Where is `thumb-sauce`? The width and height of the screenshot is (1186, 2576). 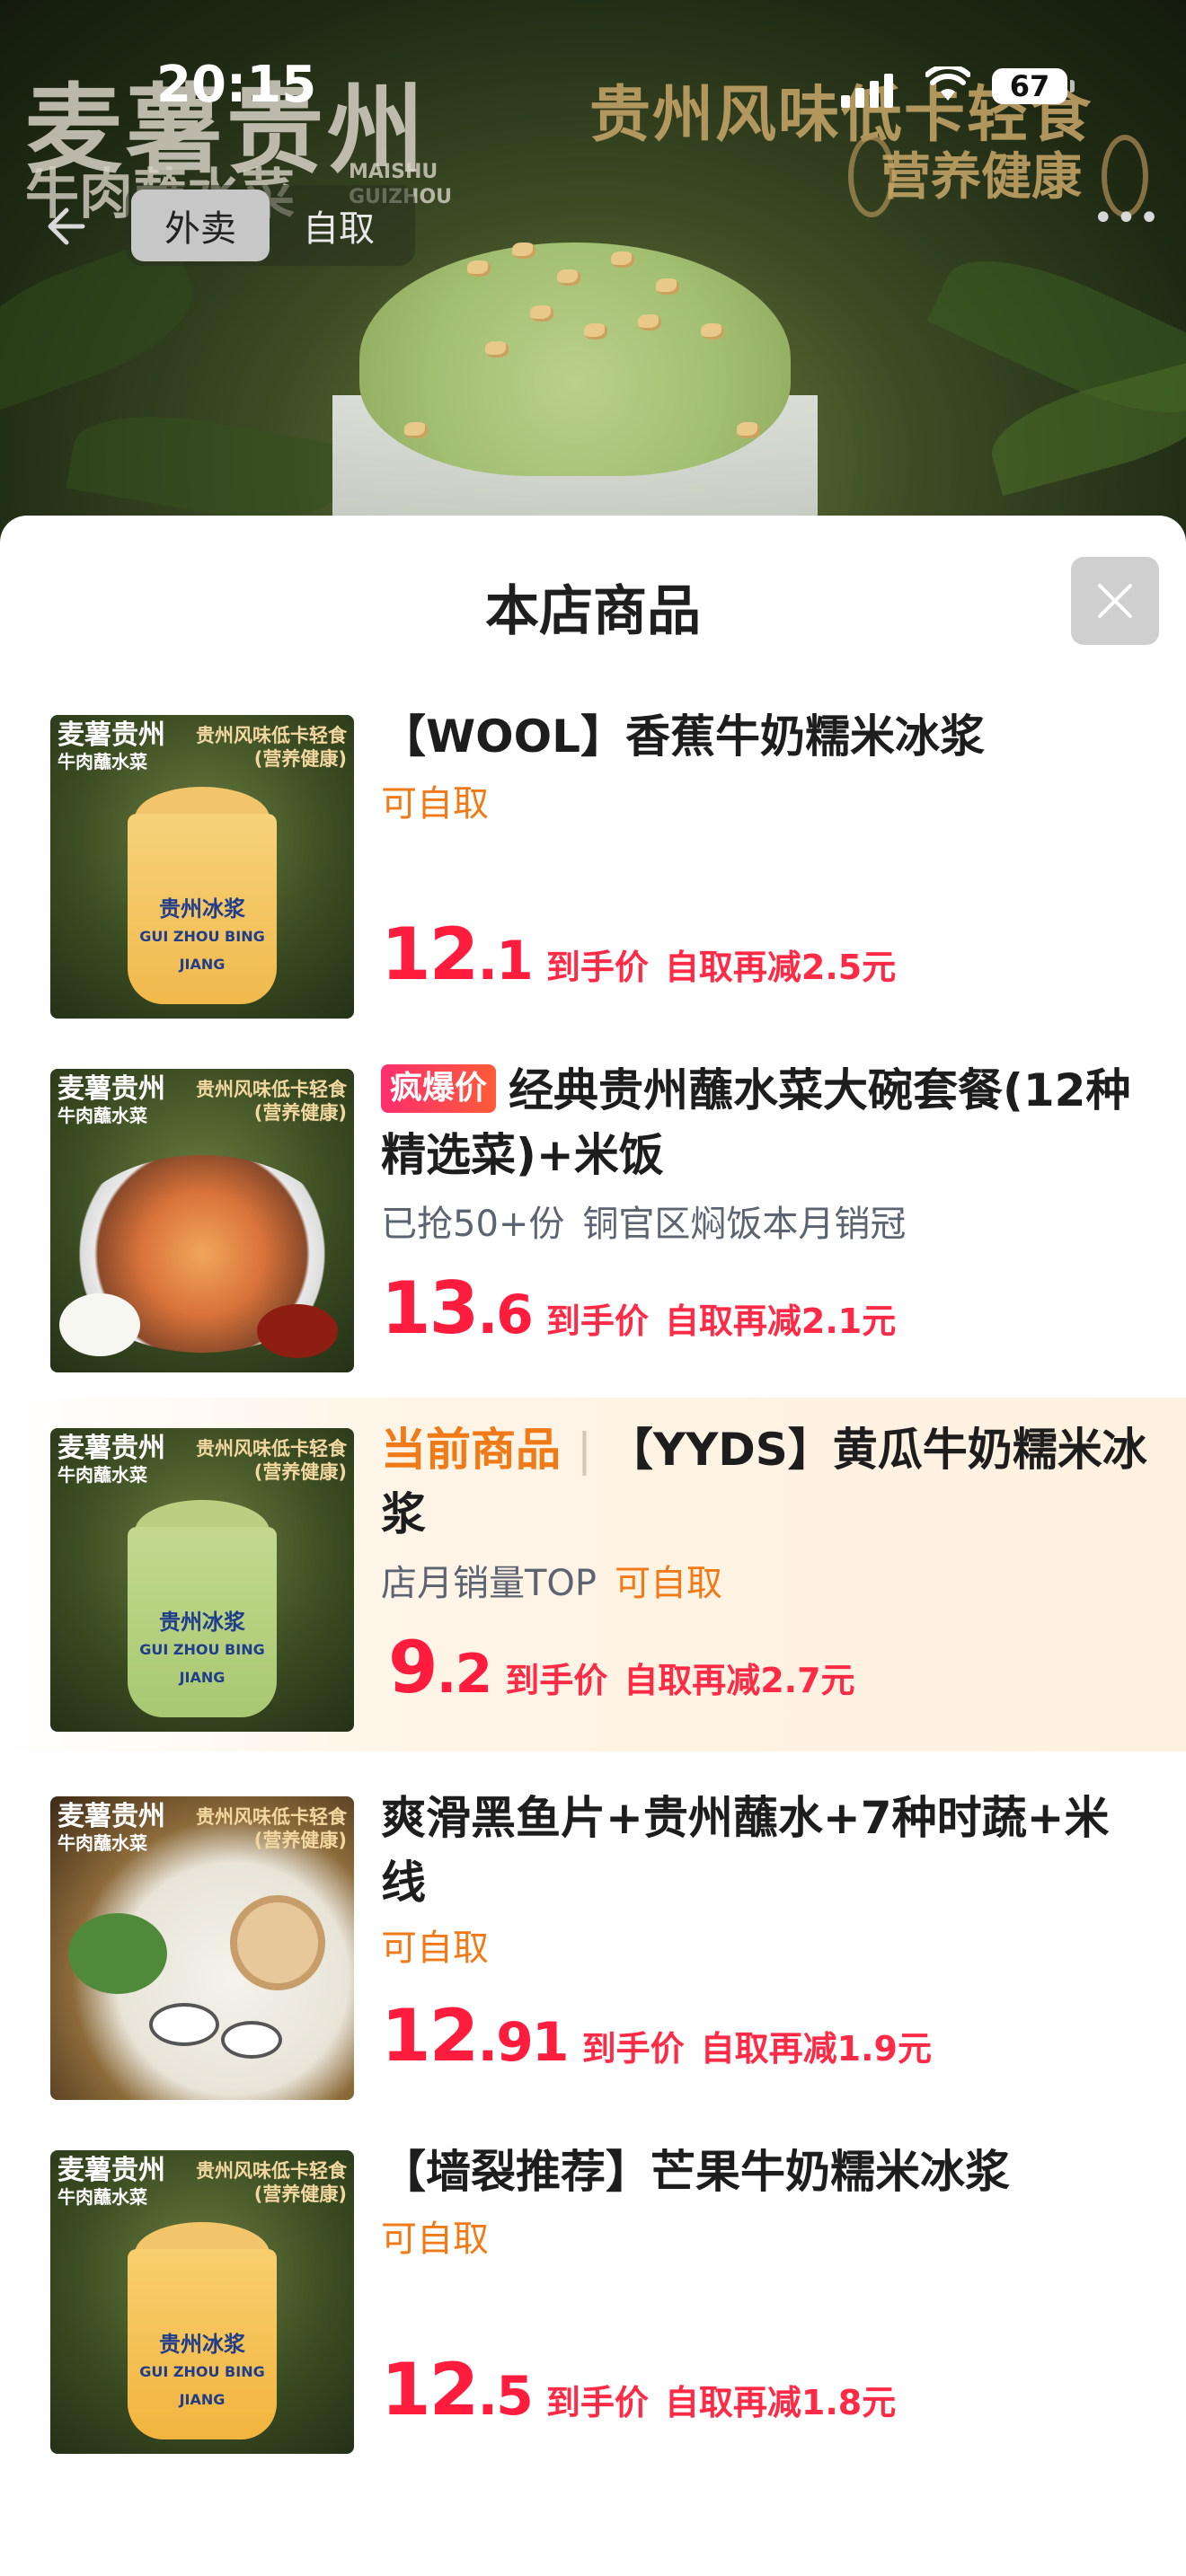 thumb-sauce is located at coordinates (297, 1331).